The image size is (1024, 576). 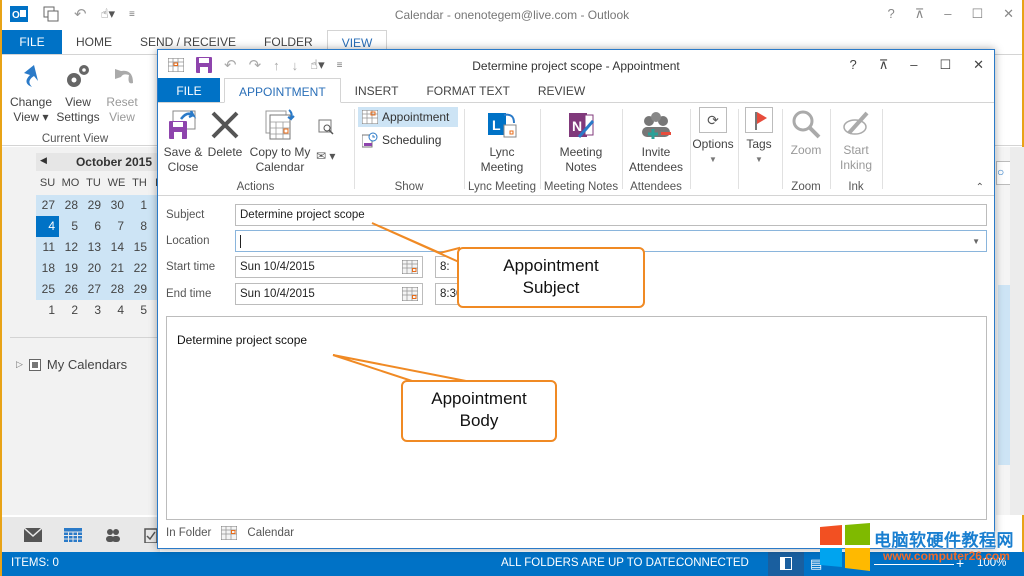 What do you see at coordinates (225, 134) in the screenshot?
I see `delete-button: Delete` at bounding box center [225, 134].